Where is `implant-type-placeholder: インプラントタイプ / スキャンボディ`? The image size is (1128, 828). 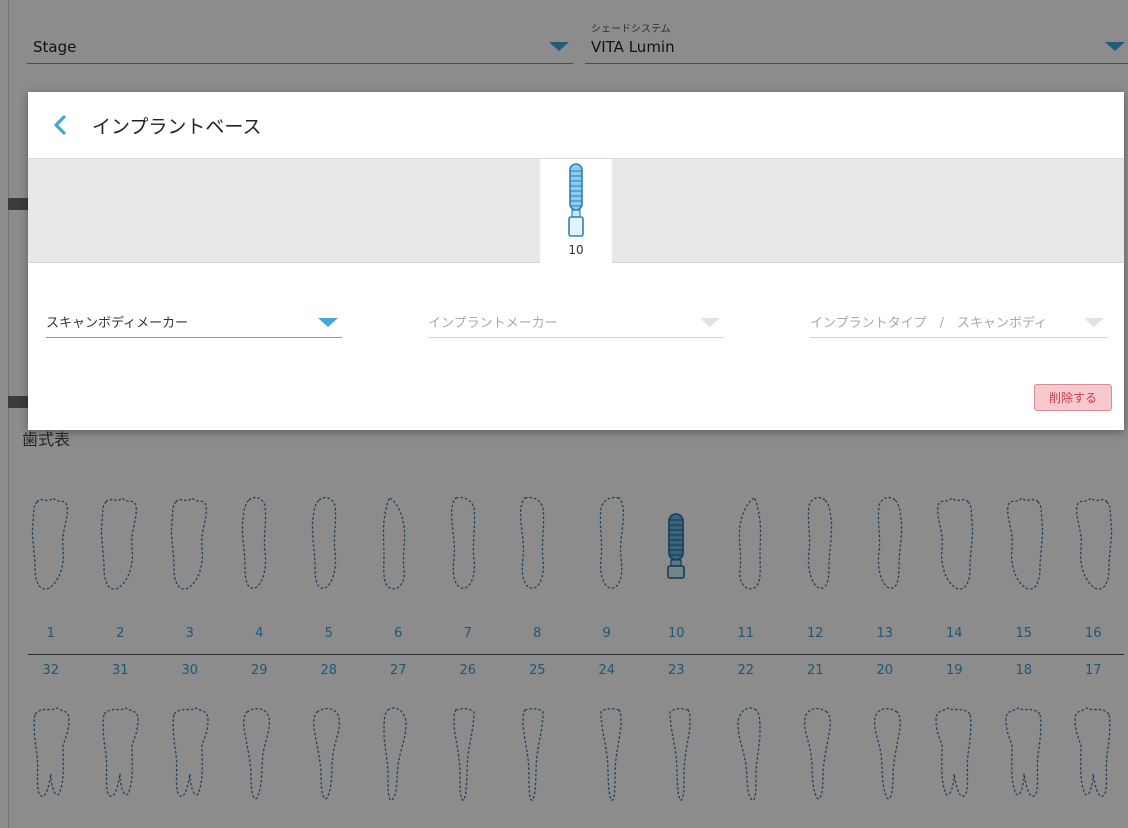 implant-type-placeholder: インプラントタイプ / スキャンボディ is located at coordinates (929, 323).